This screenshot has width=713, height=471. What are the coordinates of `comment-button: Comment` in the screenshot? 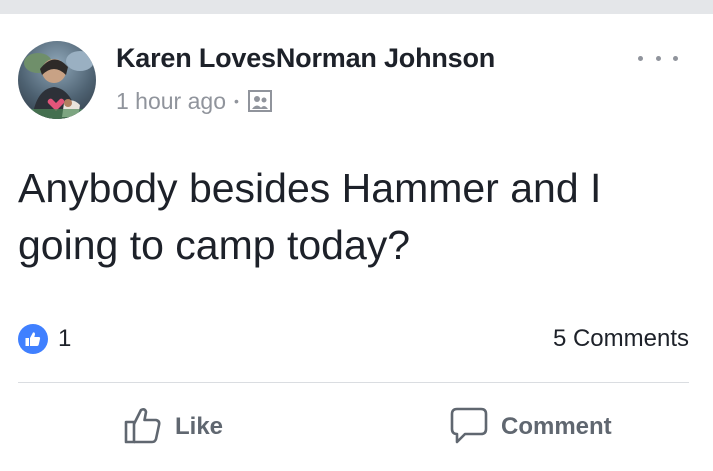 It's located at (530, 427).